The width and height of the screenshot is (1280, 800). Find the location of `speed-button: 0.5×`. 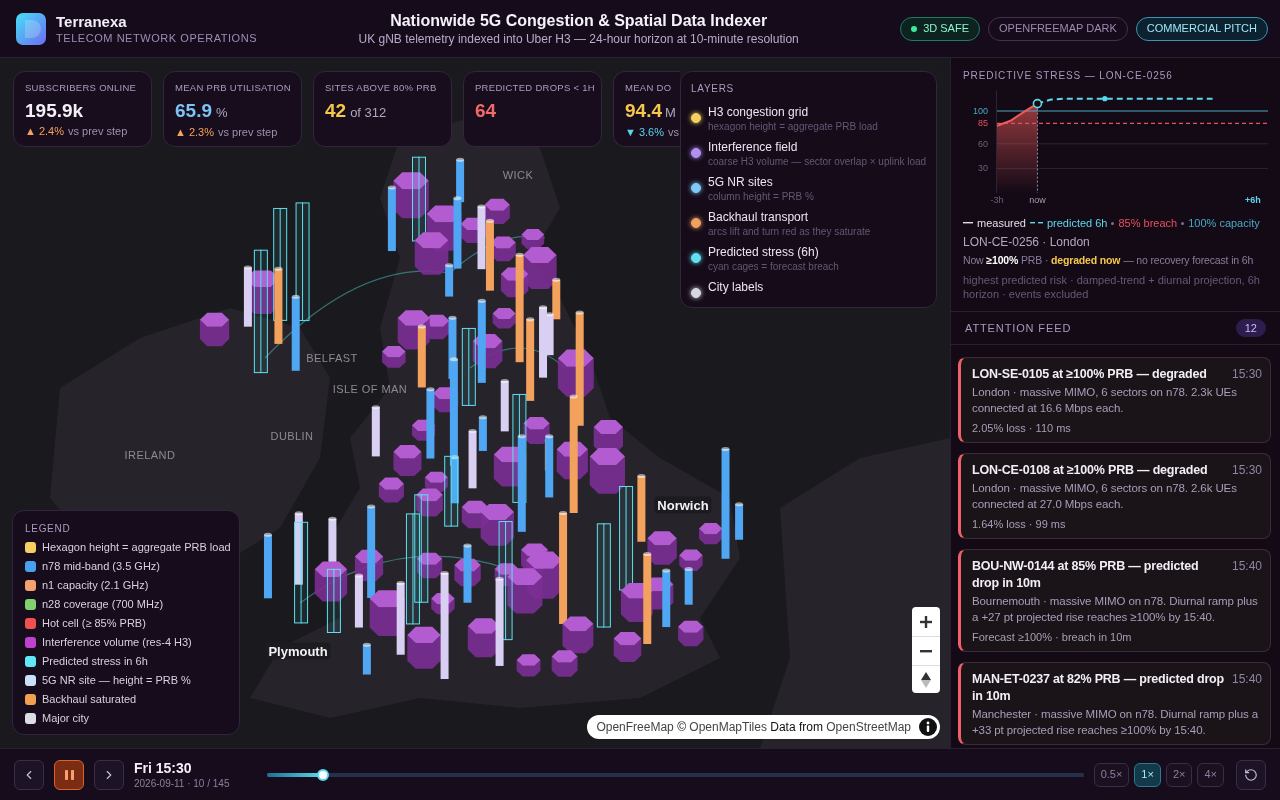

speed-button: 0.5× is located at coordinates (1111, 774).